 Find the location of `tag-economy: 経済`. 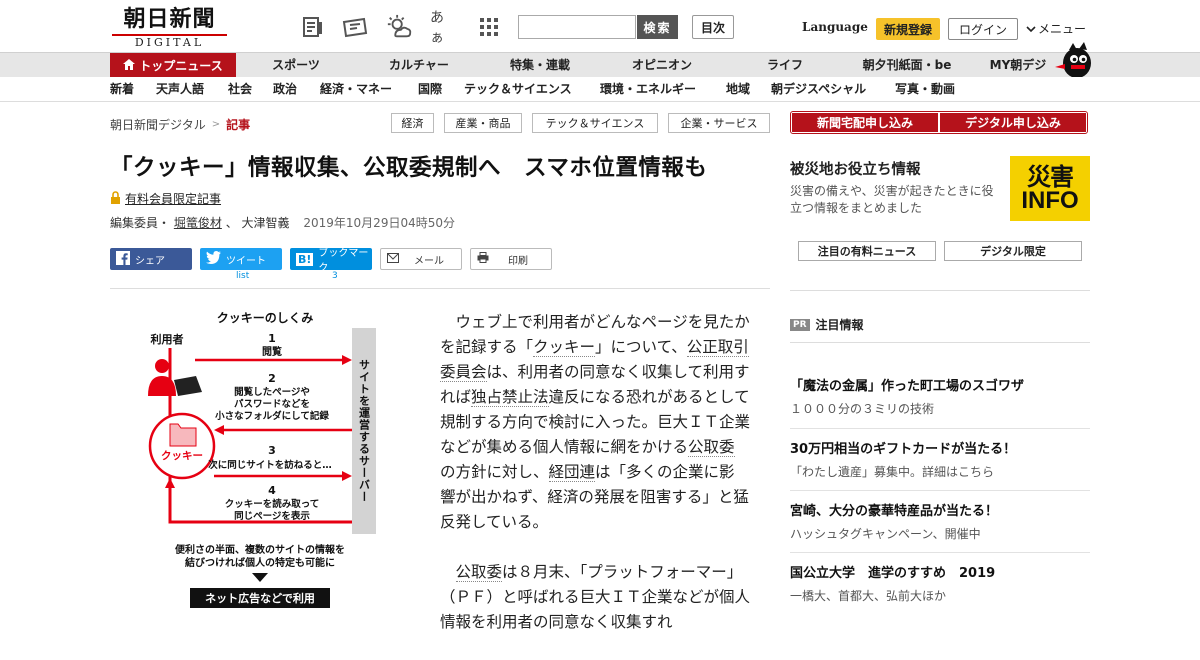

tag-economy: 経済 is located at coordinates (412, 123).